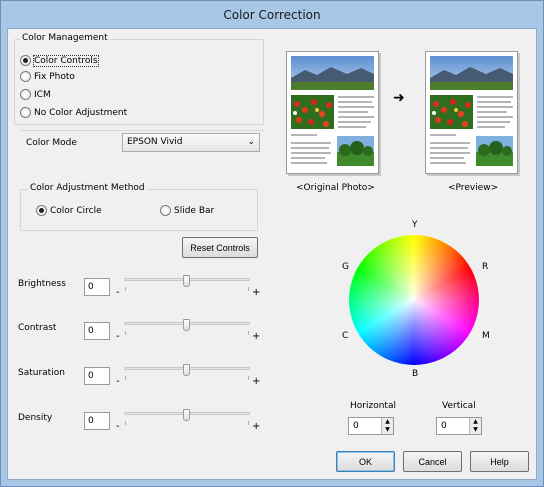 This screenshot has width=544, height=487. I want to click on color-circle-label-c: C, so click(345, 336).